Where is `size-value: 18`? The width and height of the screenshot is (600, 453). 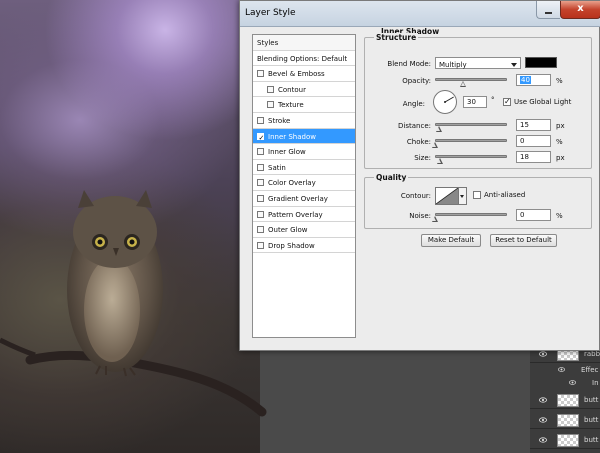 size-value: 18 is located at coordinates (524, 157).